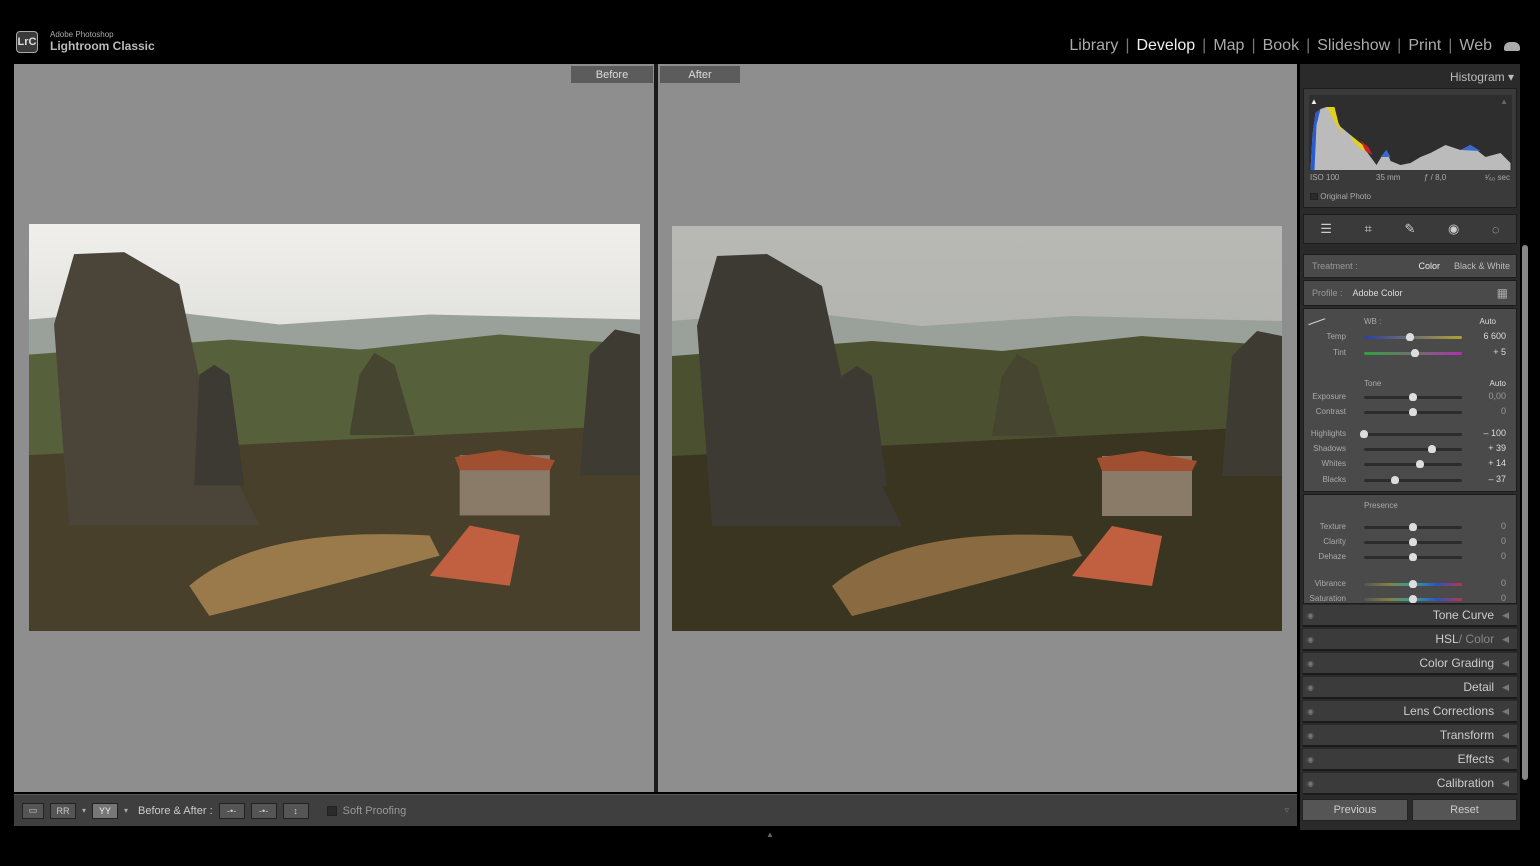  What do you see at coordinates (1410, 784) in the screenshot?
I see `panel-calibration: ◉ Calibration ◀` at bounding box center [1410, 784].